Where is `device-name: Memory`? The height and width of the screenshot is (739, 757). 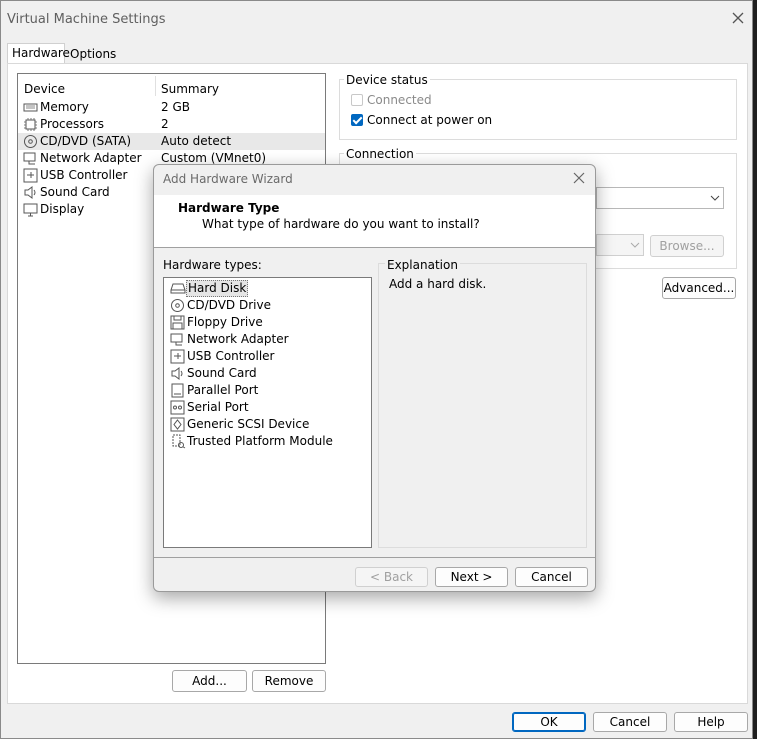 device-name: Memory is located at coordinates (64, 107).